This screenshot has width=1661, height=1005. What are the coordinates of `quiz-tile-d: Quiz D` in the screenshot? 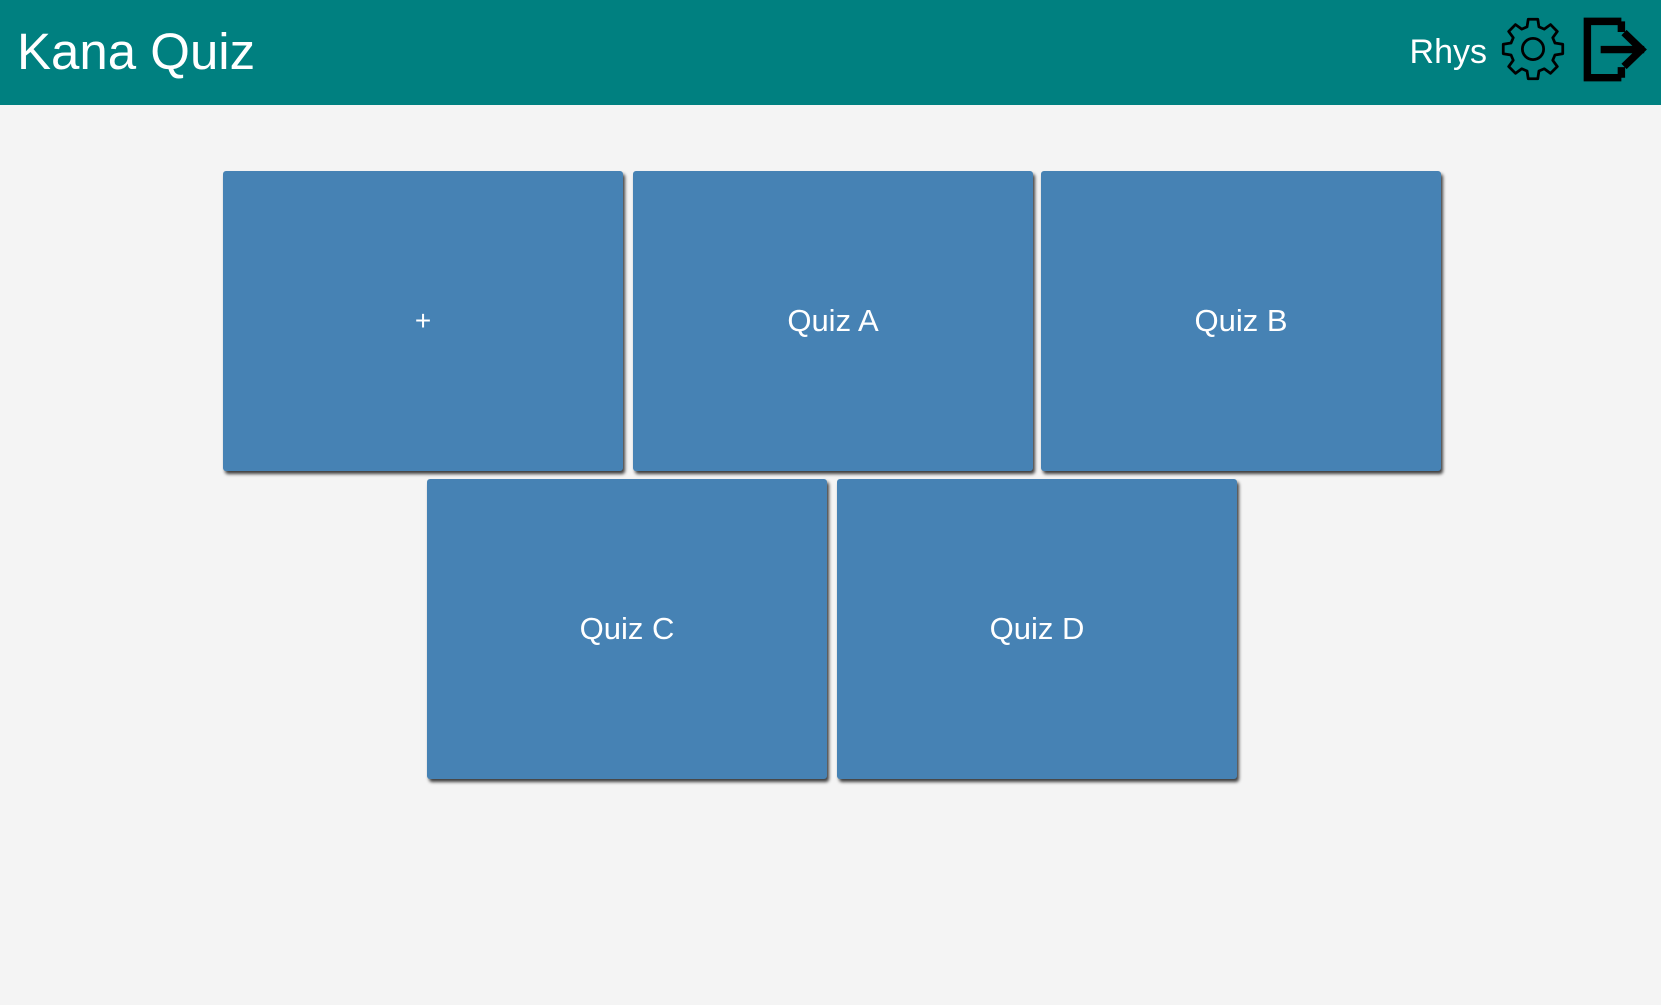 It's located at (1037, 629).